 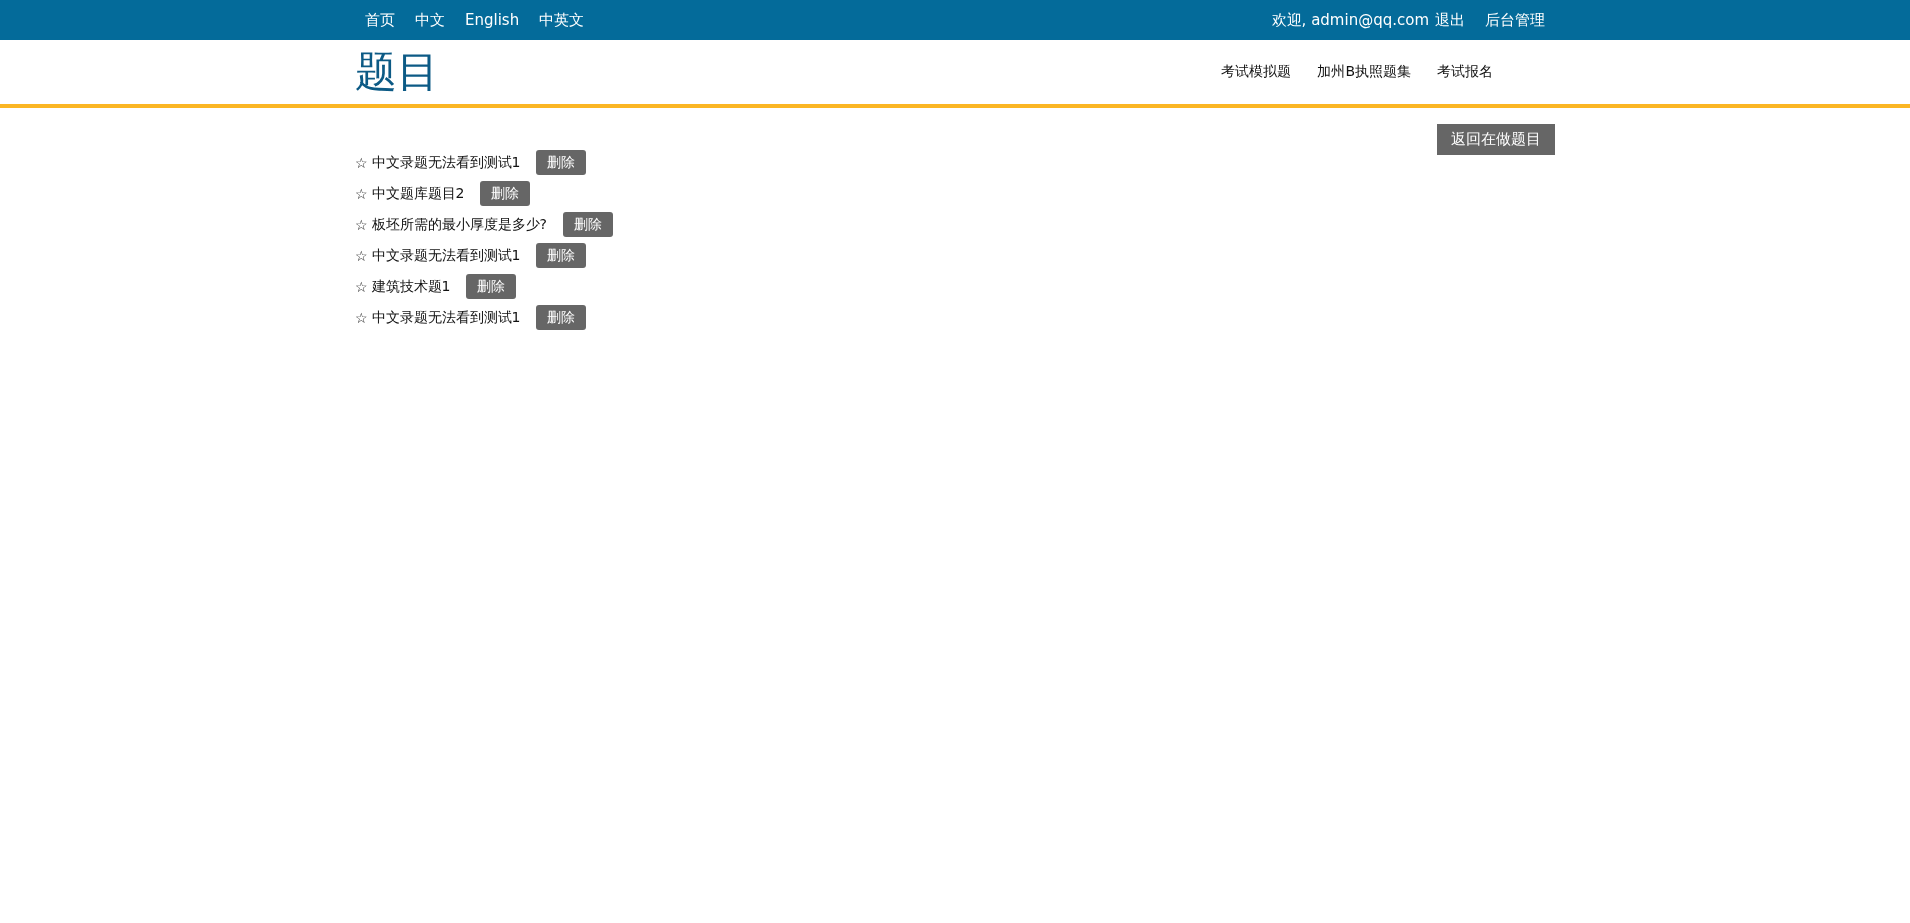 What do you see at coordinates (418, 193) in the screenshot?
I see `question-text: 中文题库题目2` at bounding box center [418, 193].